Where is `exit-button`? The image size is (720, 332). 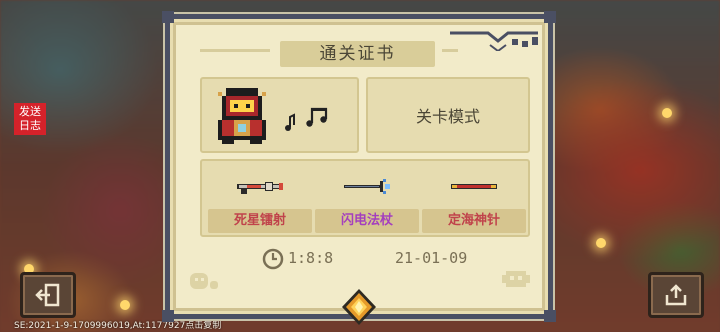
exit-button is located at coordinates (48, 295).